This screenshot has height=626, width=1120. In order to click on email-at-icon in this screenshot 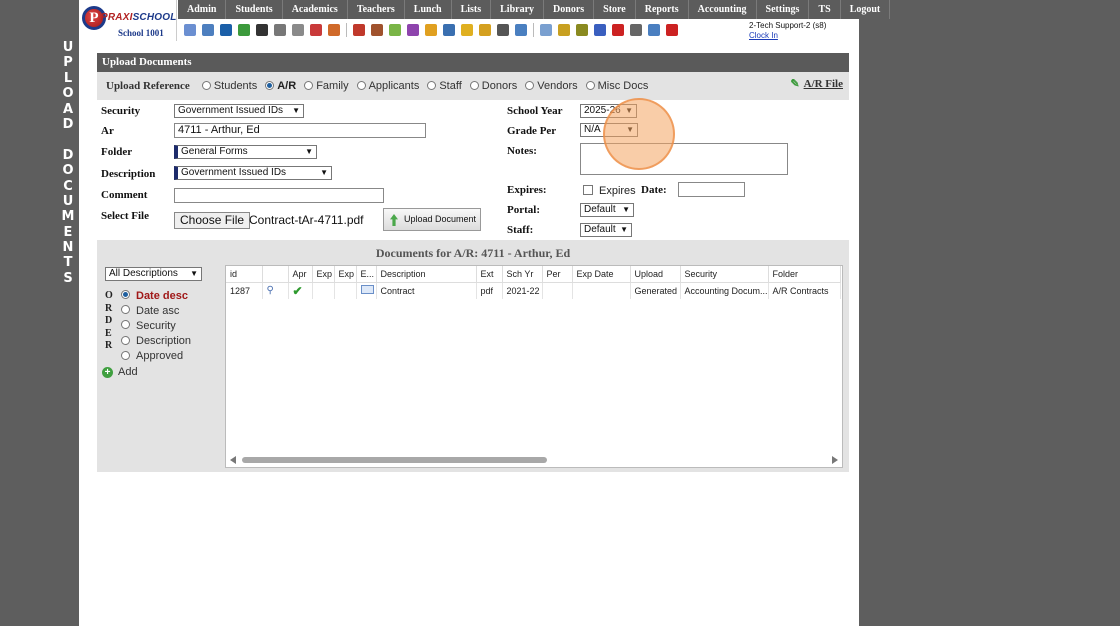, I will do `click(226, 30)`.